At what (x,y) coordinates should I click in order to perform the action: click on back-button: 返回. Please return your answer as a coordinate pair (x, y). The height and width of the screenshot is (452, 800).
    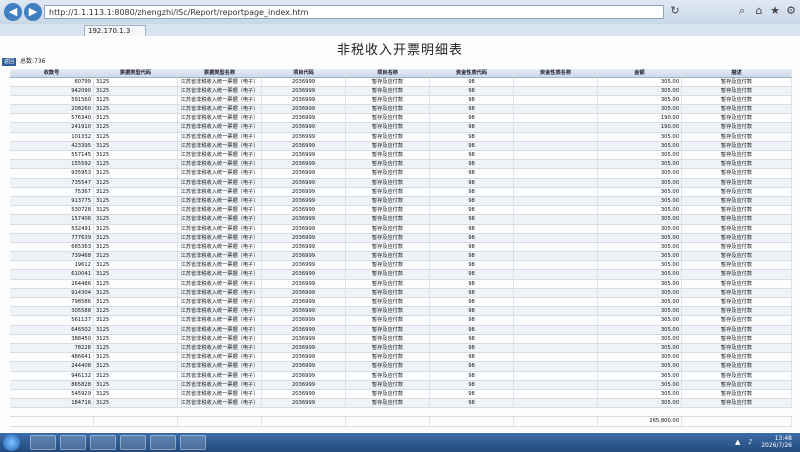
    Looking at the image, I should click on (9, 62).